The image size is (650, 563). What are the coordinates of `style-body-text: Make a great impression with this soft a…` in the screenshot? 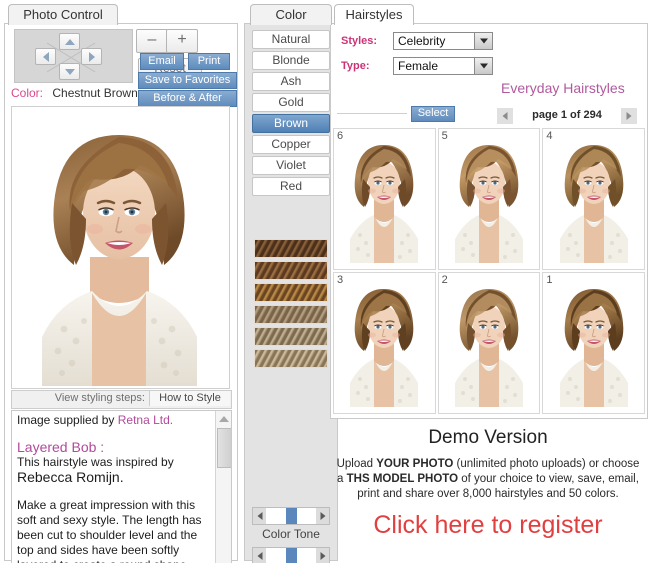 It's located at (109, 530).